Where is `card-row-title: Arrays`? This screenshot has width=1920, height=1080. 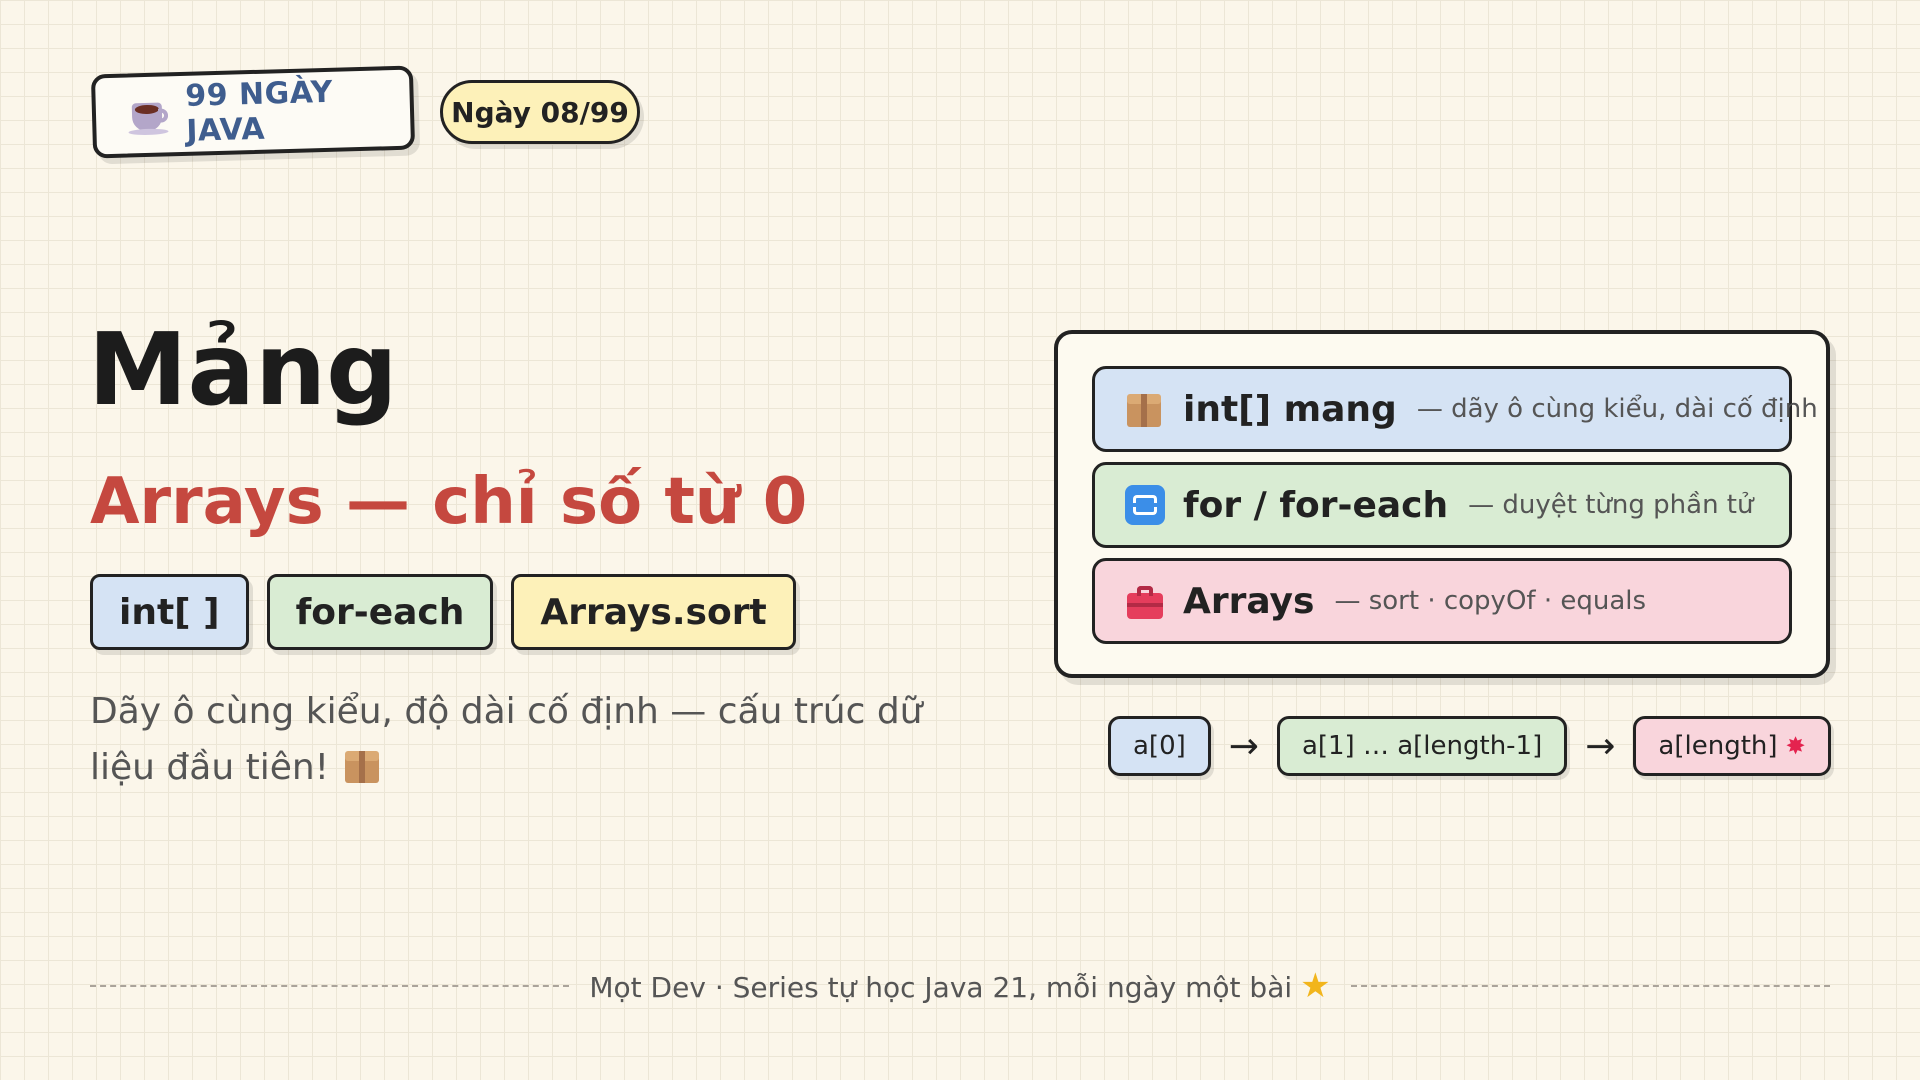 card-row-title: Arrays is located at coordinates (1249, 601).